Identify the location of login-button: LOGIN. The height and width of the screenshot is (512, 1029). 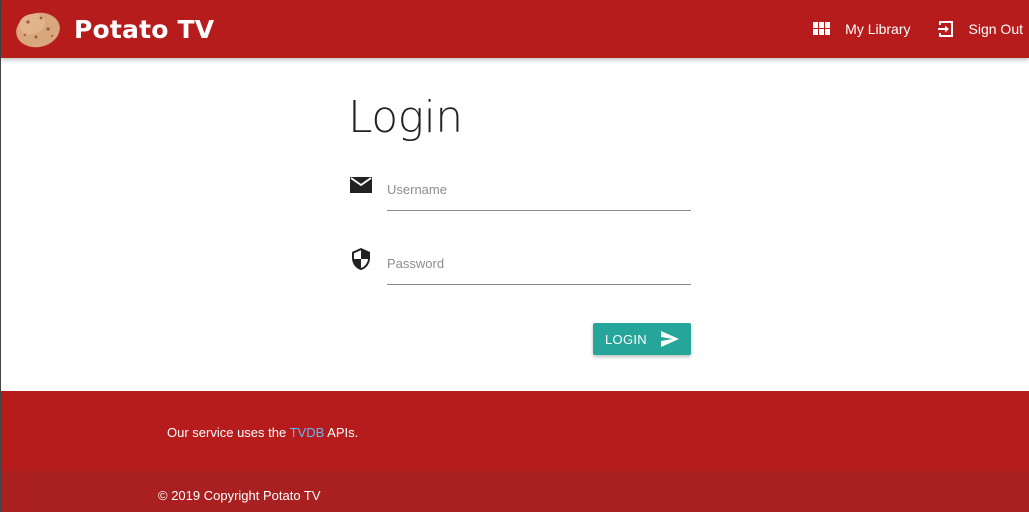
(642, 339).